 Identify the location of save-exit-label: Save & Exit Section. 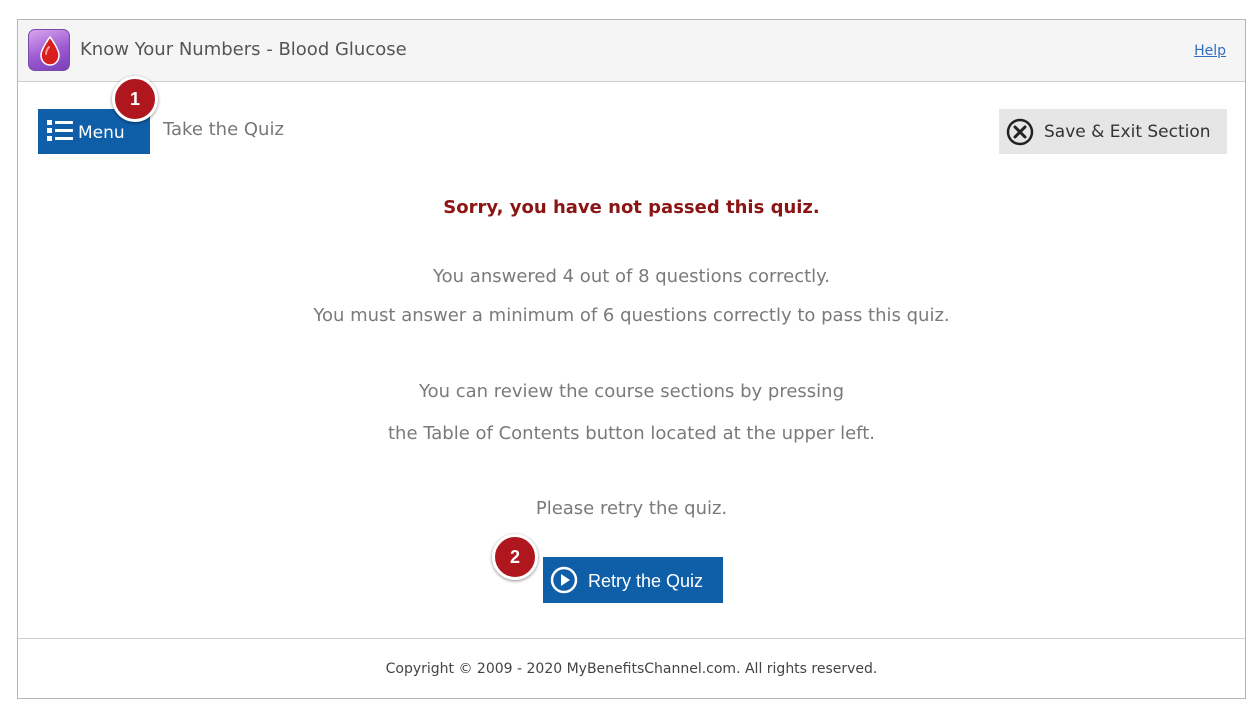
(1127, 132).